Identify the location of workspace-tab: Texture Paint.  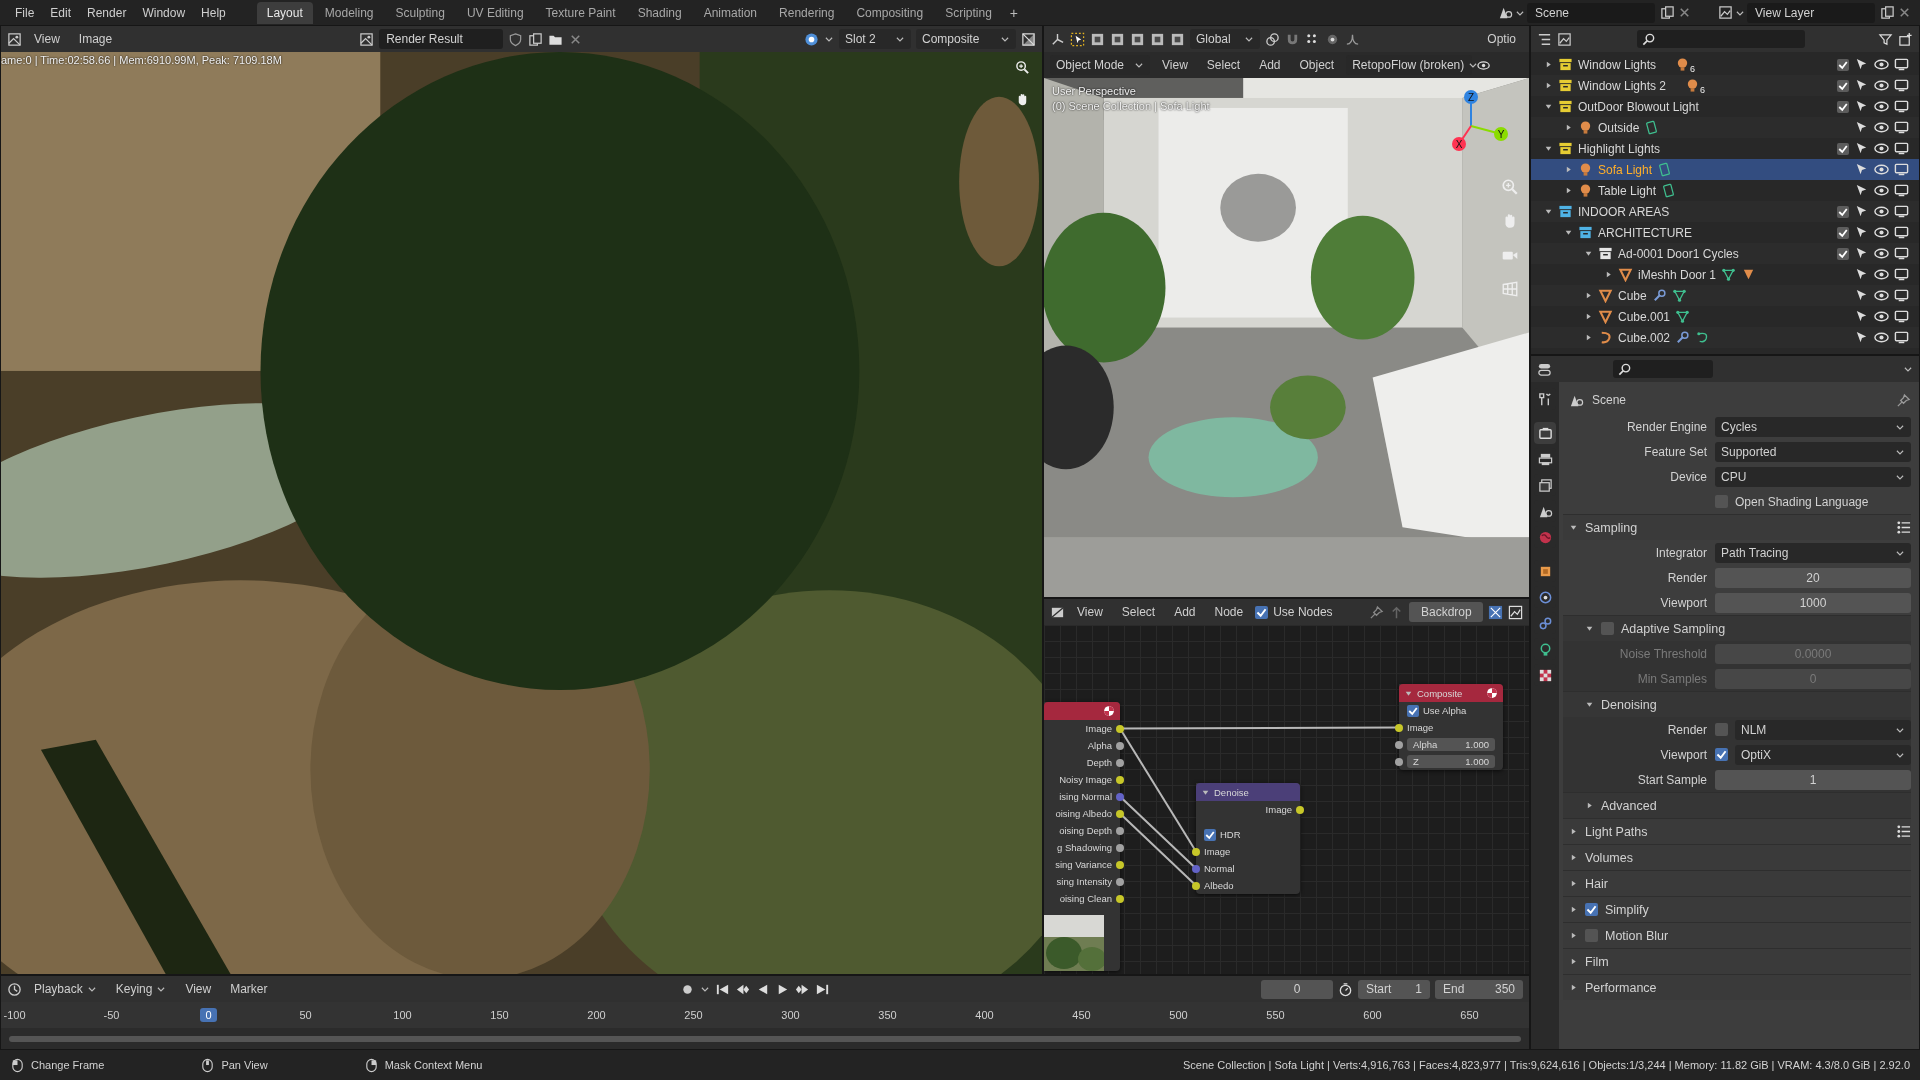
(580, 12).